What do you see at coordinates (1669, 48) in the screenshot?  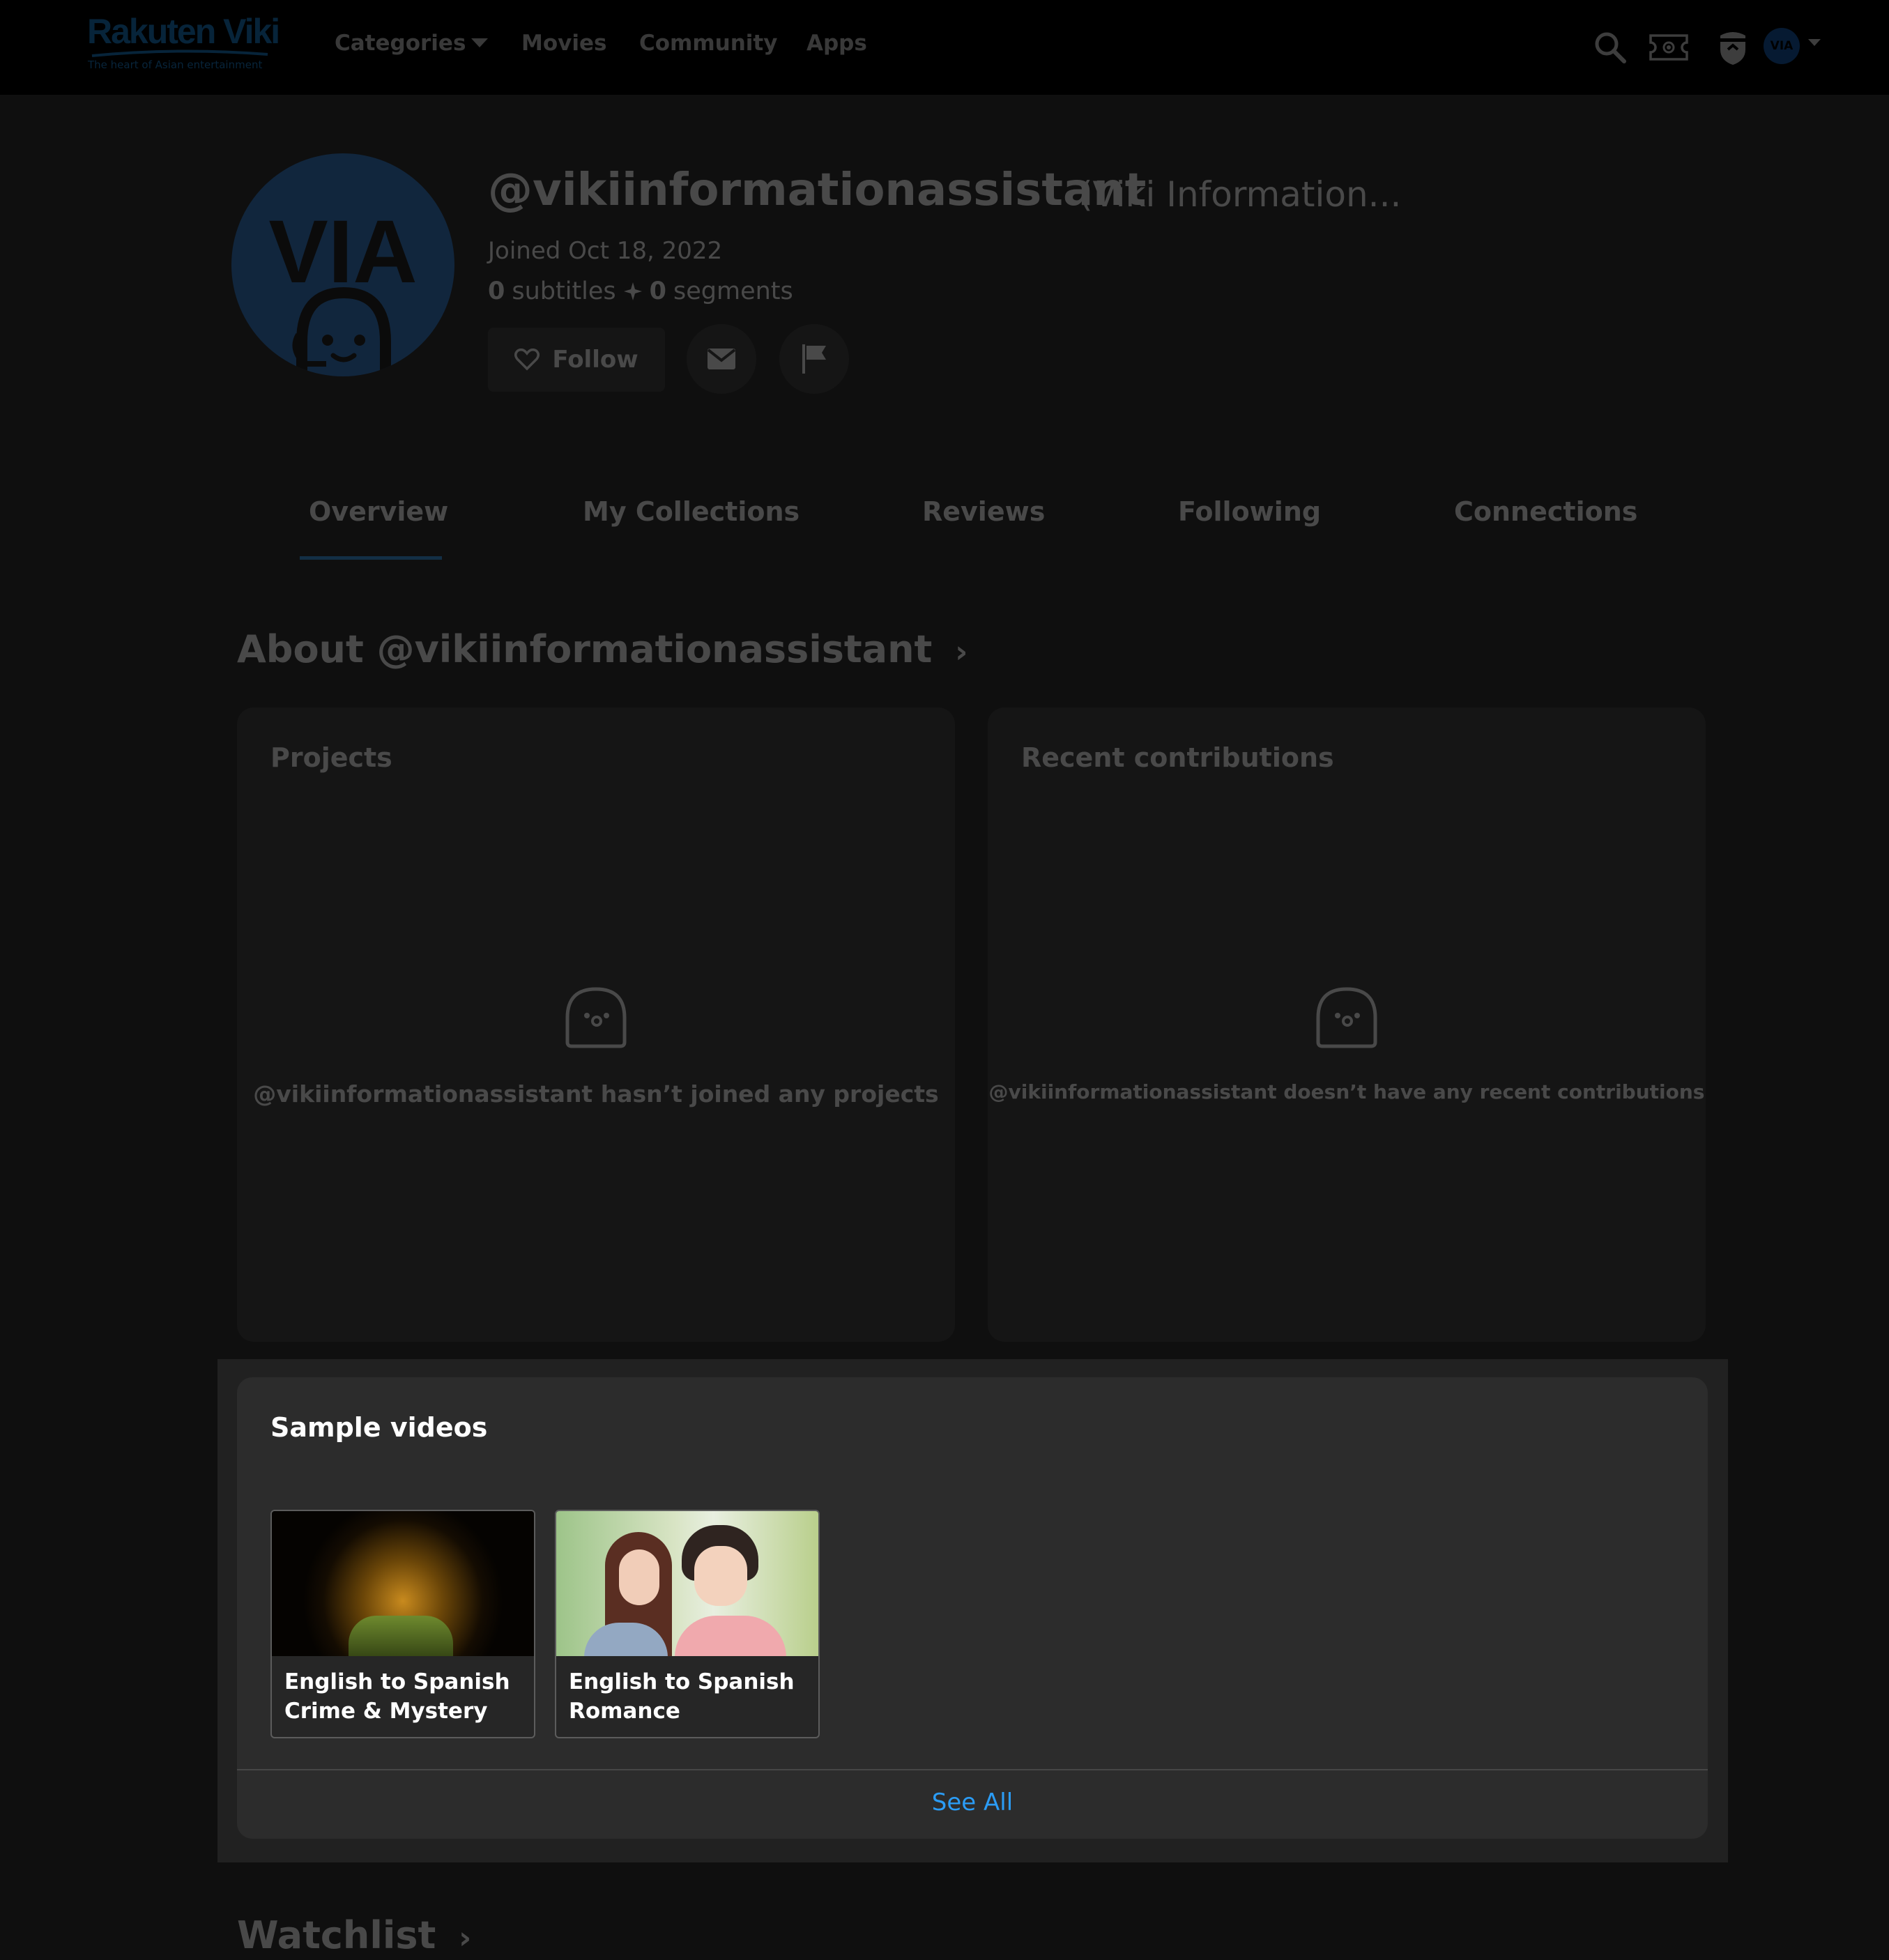 I see `ticket-icon` at bounding box center [1669, 48].